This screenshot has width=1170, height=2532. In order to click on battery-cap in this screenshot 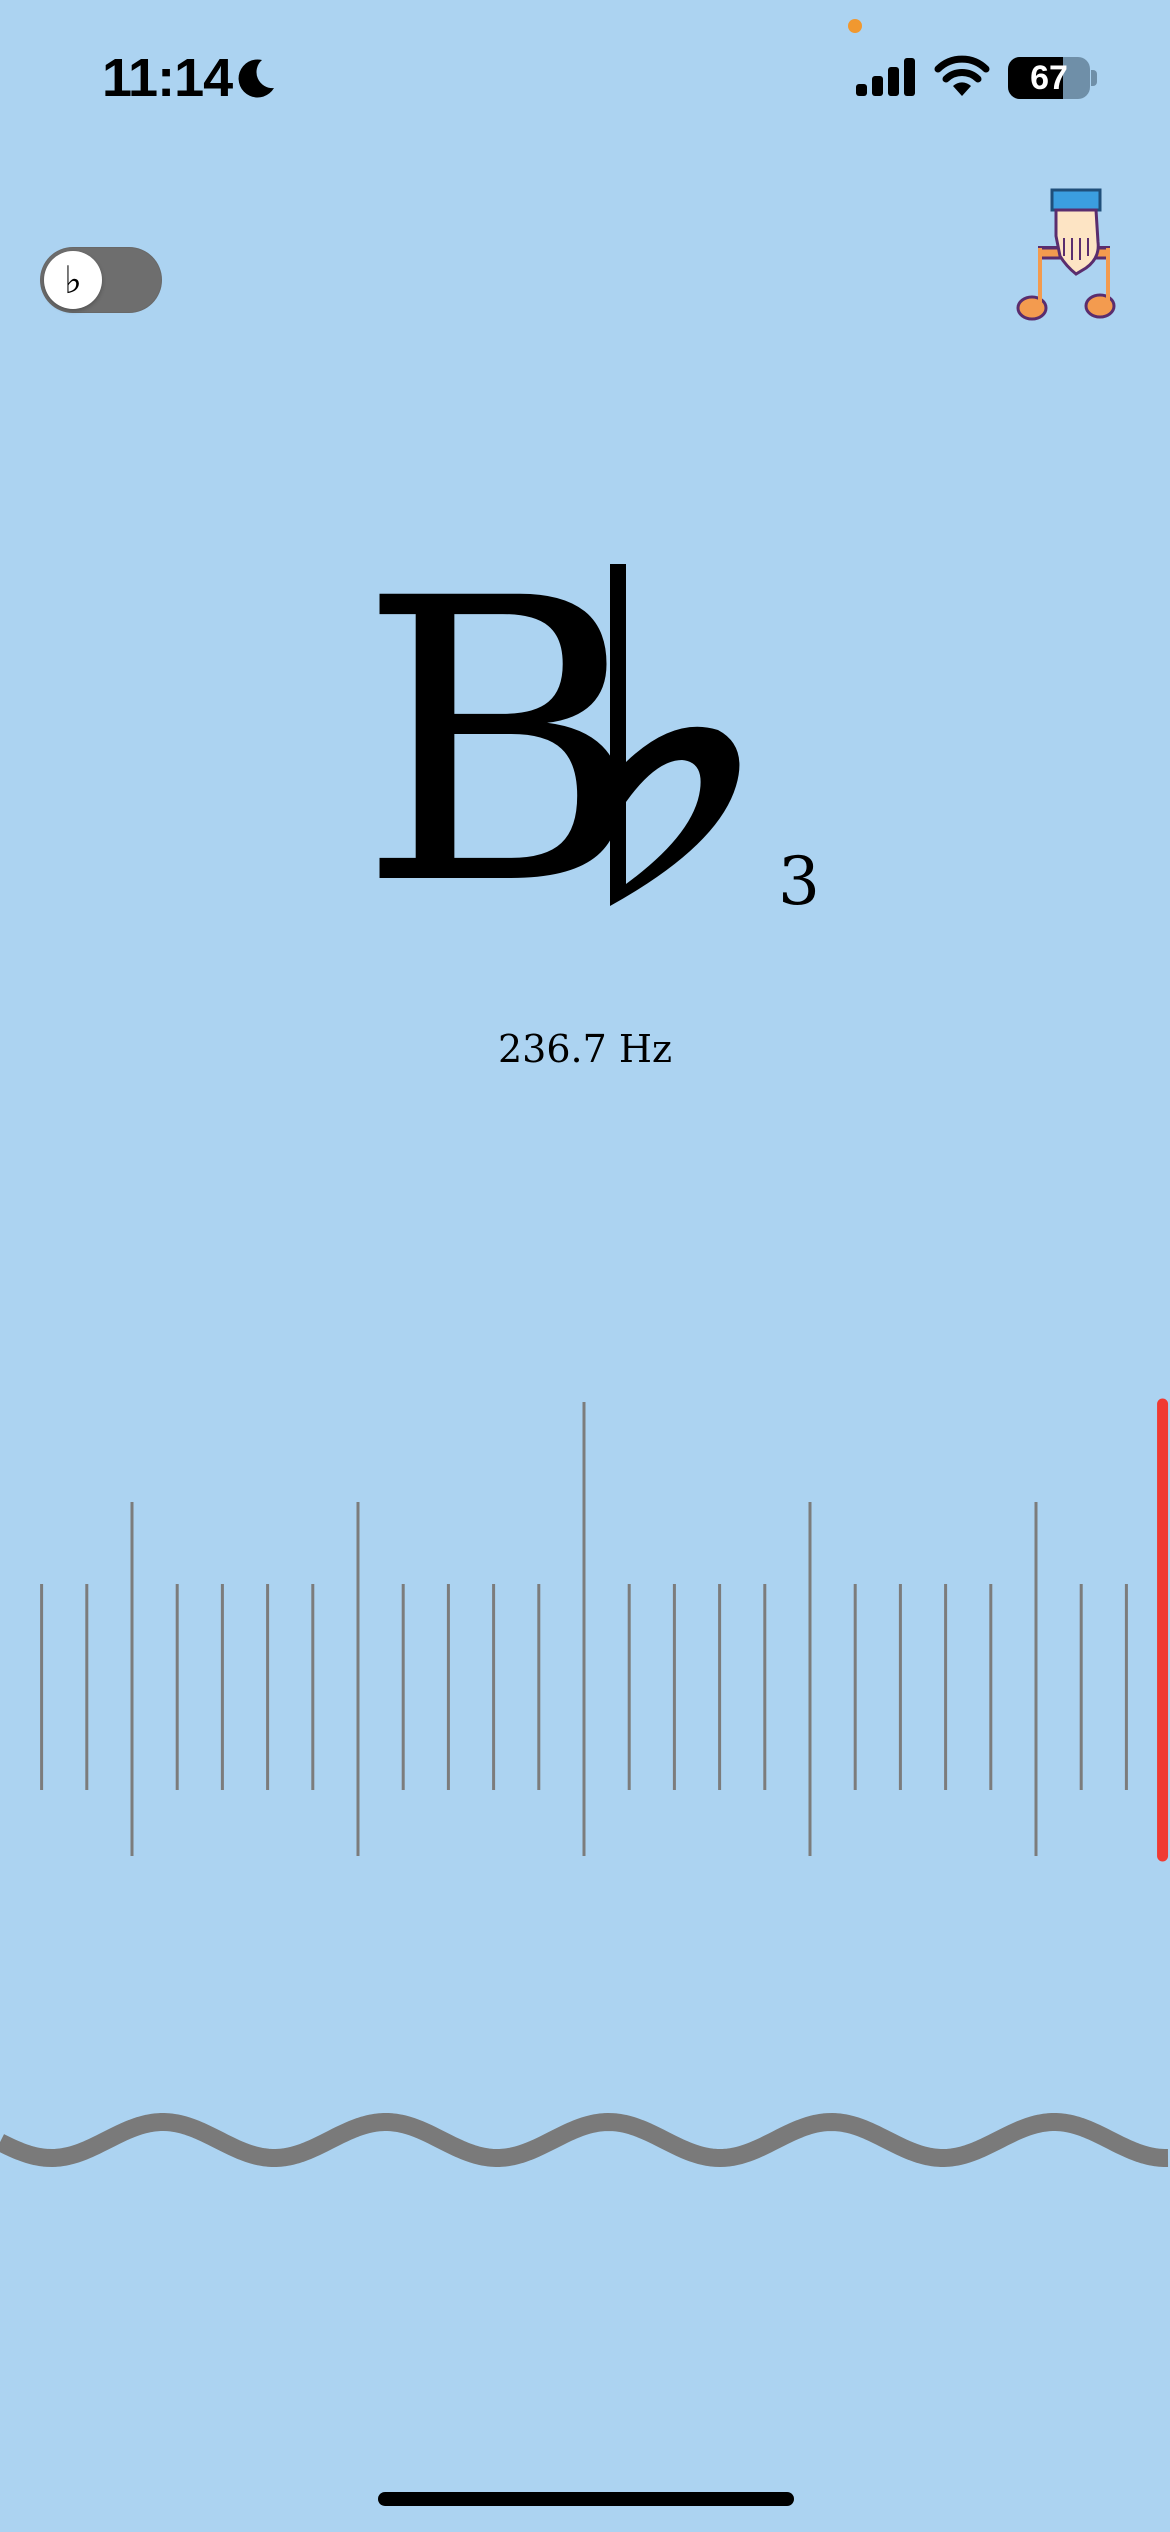, I will do `click(1094, 78)`.